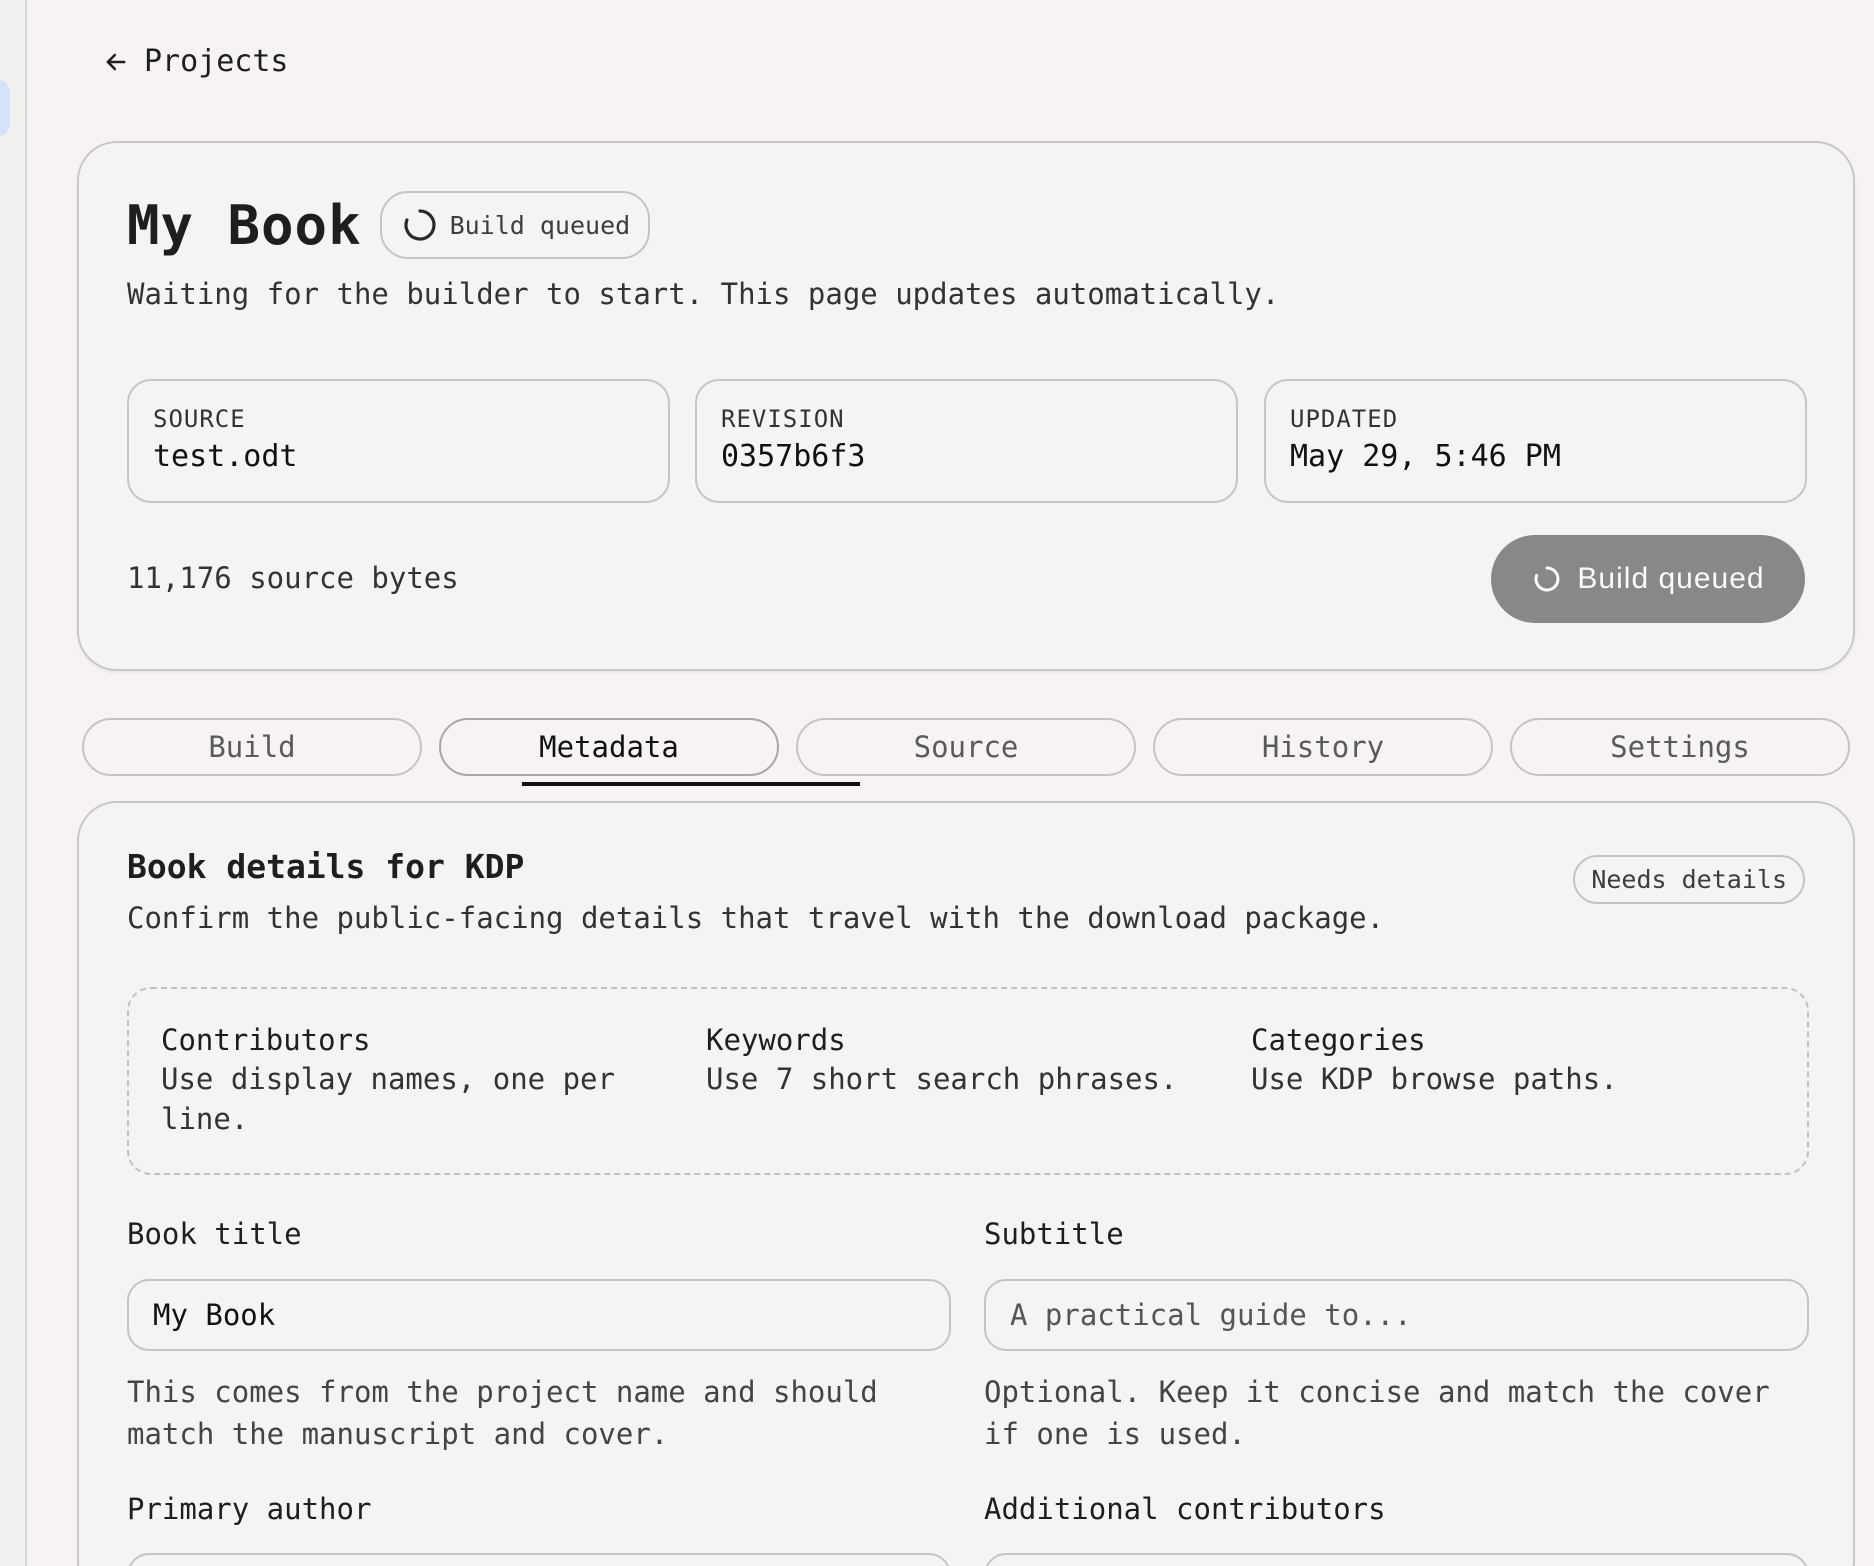 The width and height of the screenshot is (1874, 1566). I want to click on build-status-label: Build queued, so click(540, 225).